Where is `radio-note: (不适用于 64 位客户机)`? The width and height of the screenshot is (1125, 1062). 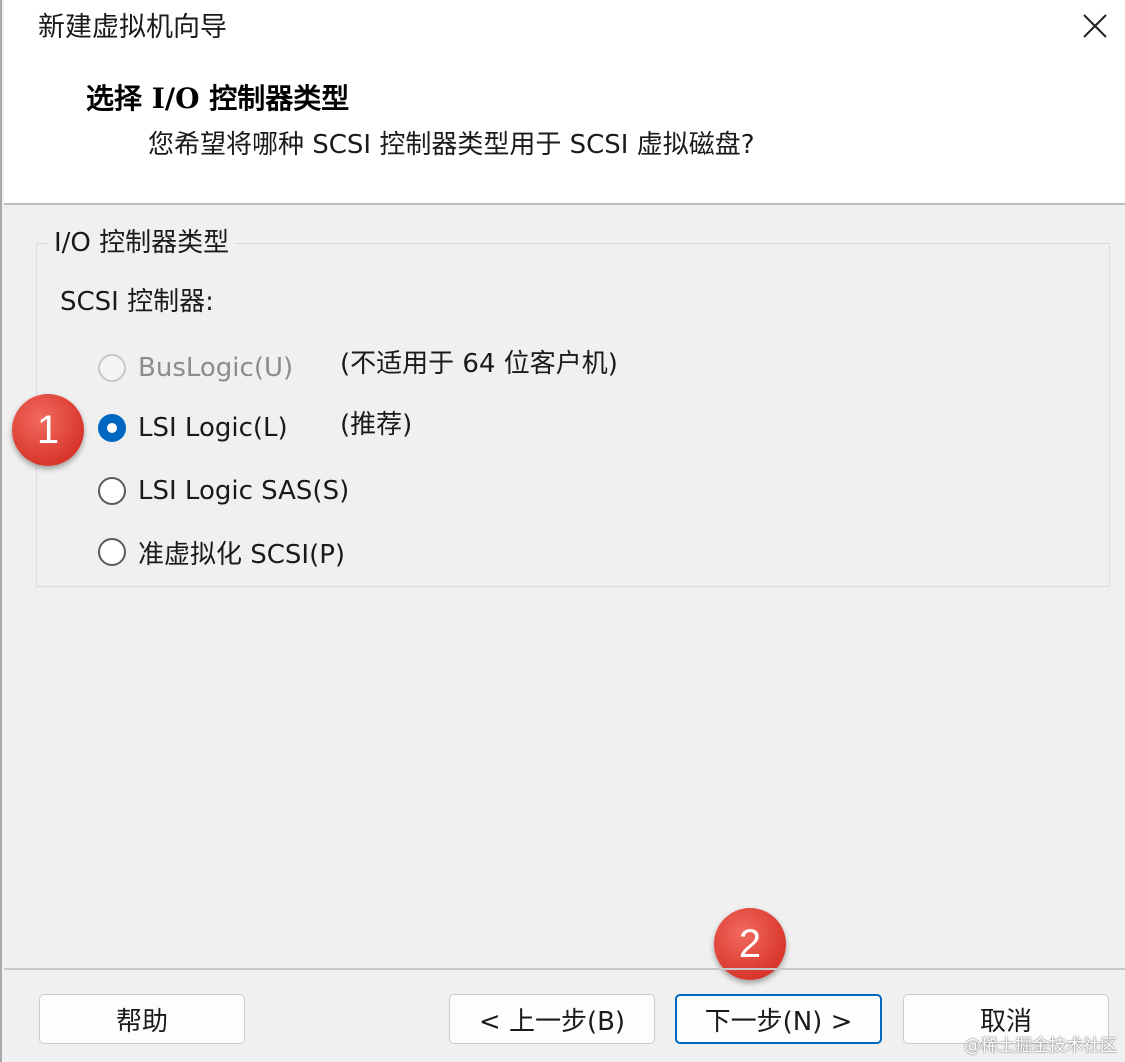
radio-note: (不适用于 64 位客户机) is located at coordinates (479, 364).